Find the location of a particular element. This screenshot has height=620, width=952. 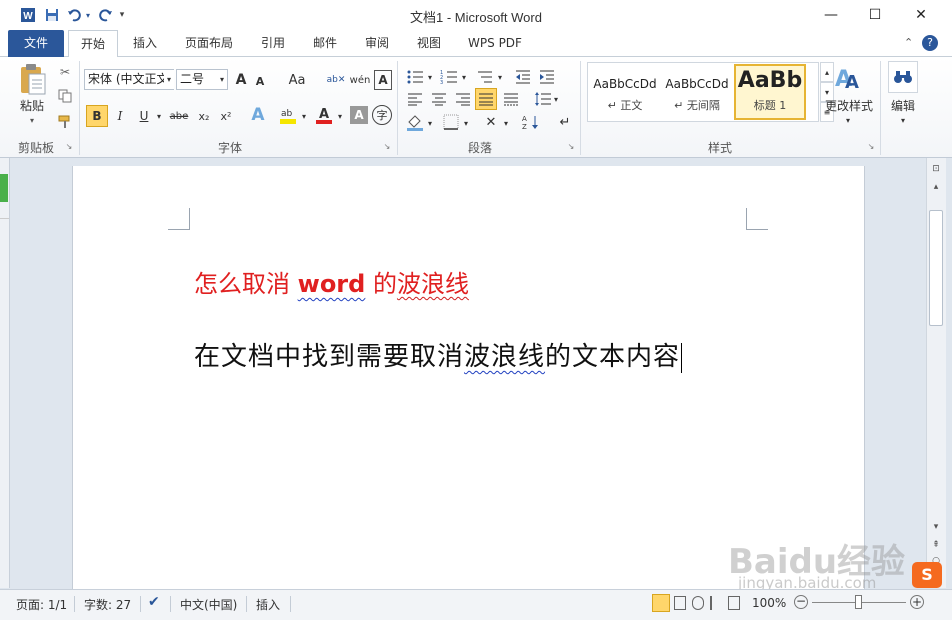

character-border-icon: A is located at coordinates (383, 80).